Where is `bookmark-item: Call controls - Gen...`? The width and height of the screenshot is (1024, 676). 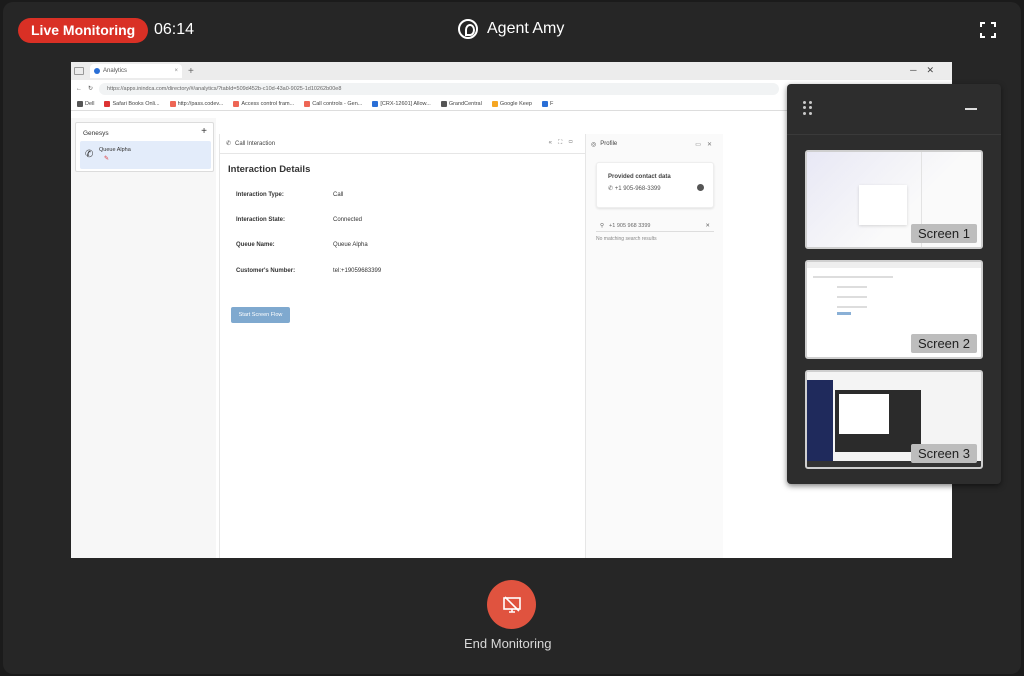 bookmark-item: Call controls - Gen... is located at coordinates (333, 103).